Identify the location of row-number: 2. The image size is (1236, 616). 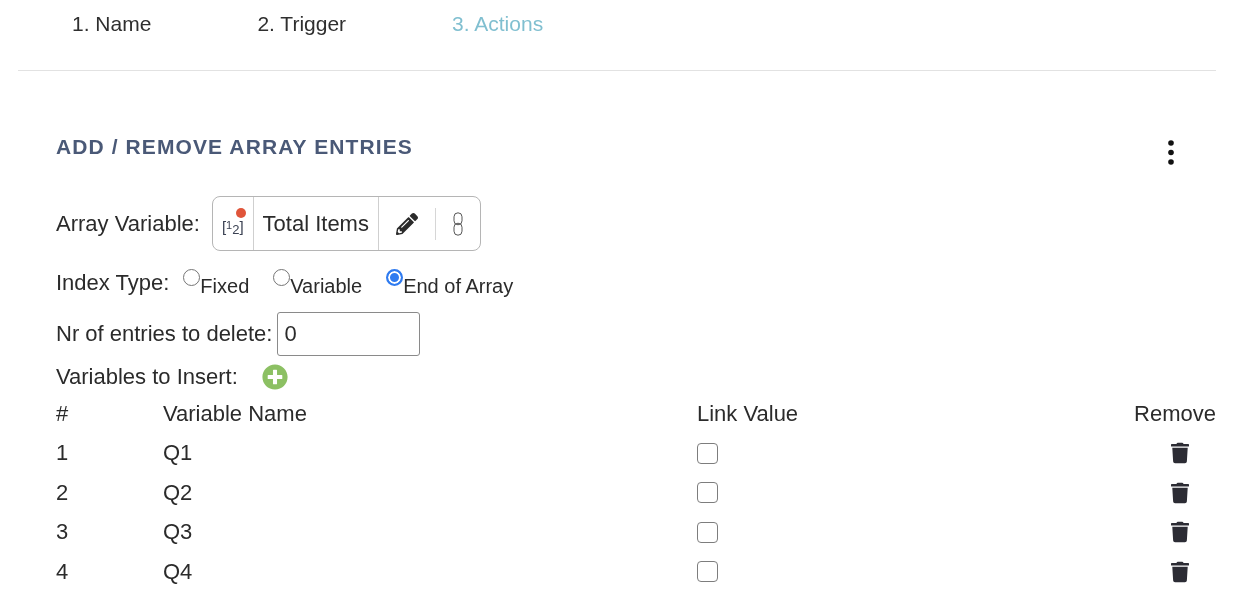
(62, 492).